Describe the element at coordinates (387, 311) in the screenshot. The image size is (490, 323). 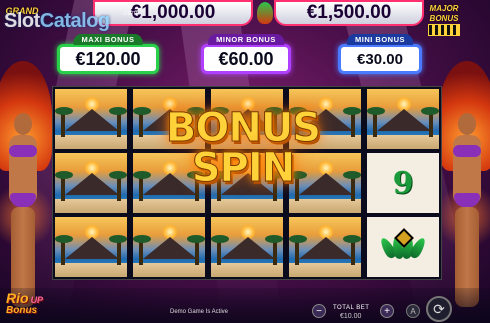
I see `increase-bet-button: +` at that location.